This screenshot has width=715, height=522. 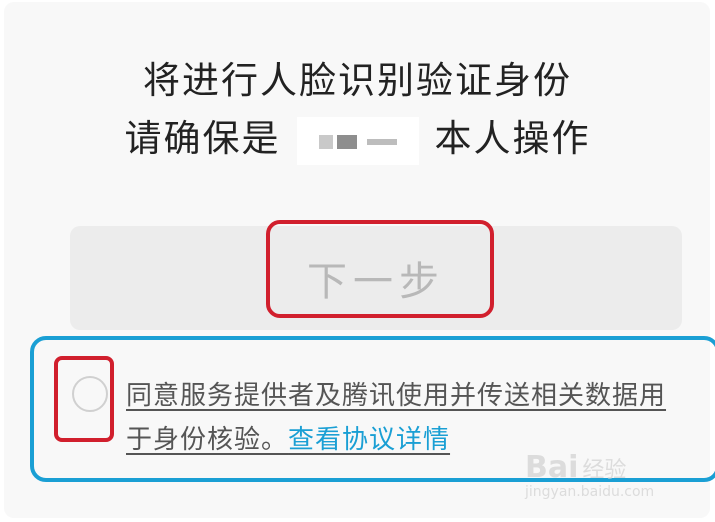 What do you see at coordinates (396, 418) in the screenshot?
I see `agreement-text: 同意服务提供者及腾讯使用并传送相关数据用于身份核验。查看协议详情` at bounding box center [396, 418].